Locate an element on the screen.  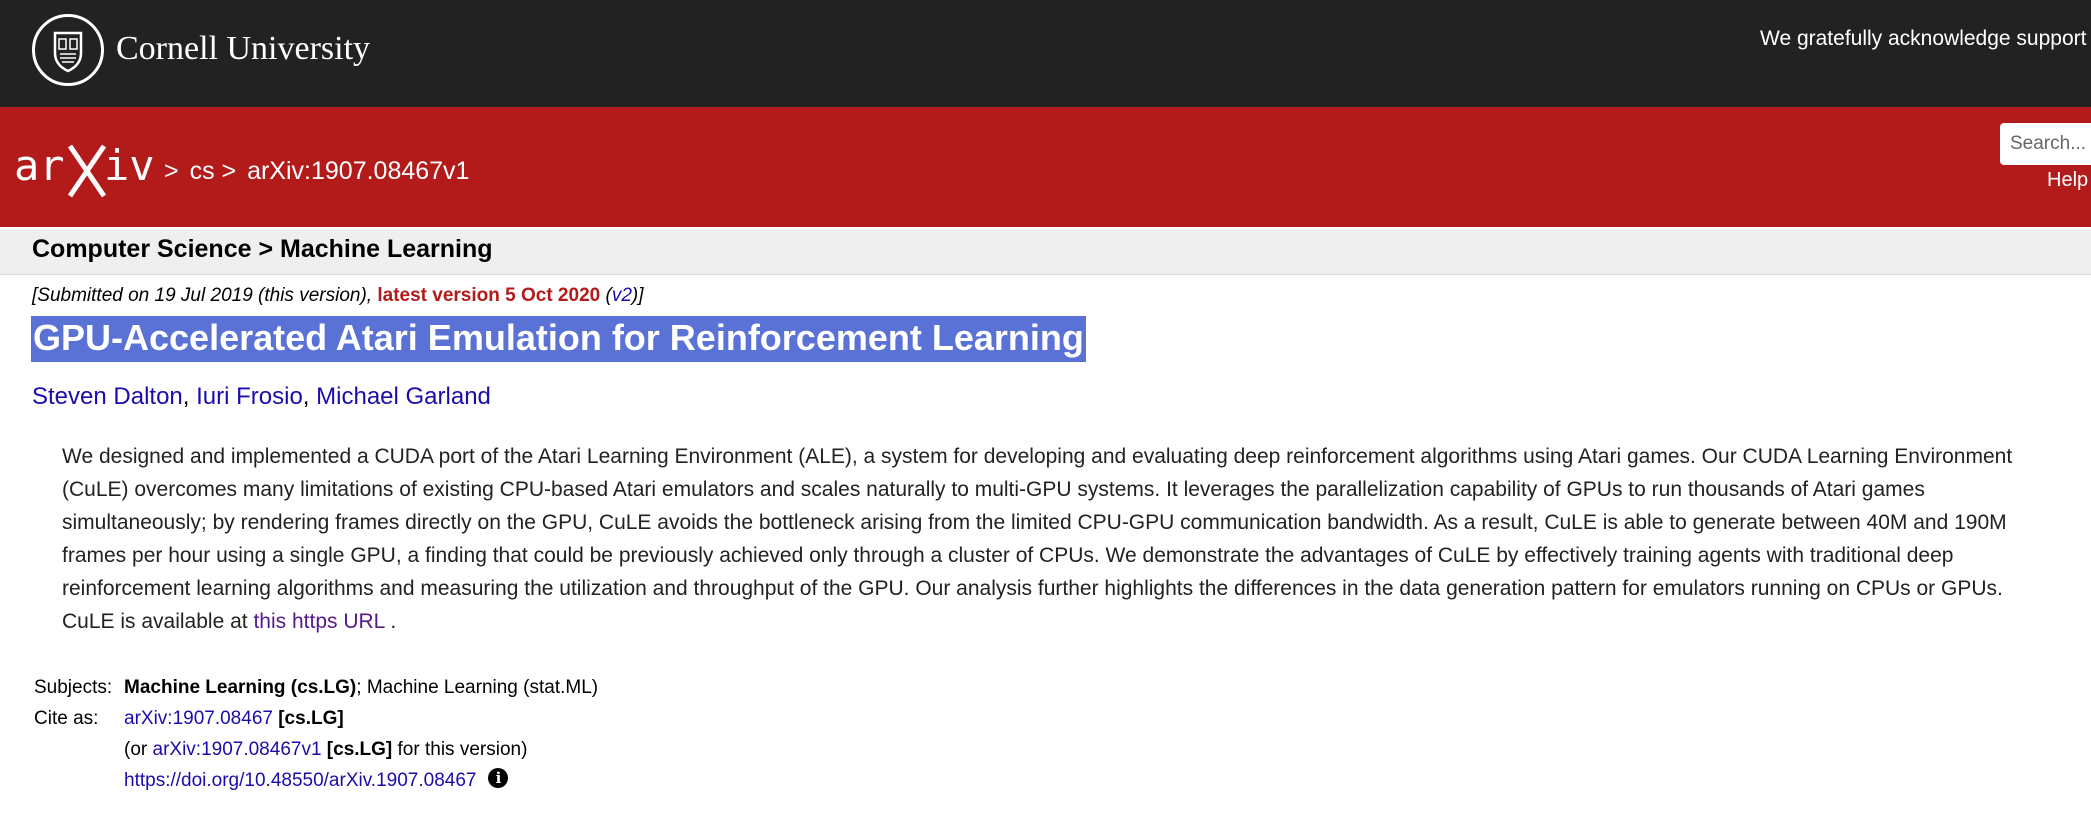
university-name-link: Cornell University is located at coordinates (243, 49).